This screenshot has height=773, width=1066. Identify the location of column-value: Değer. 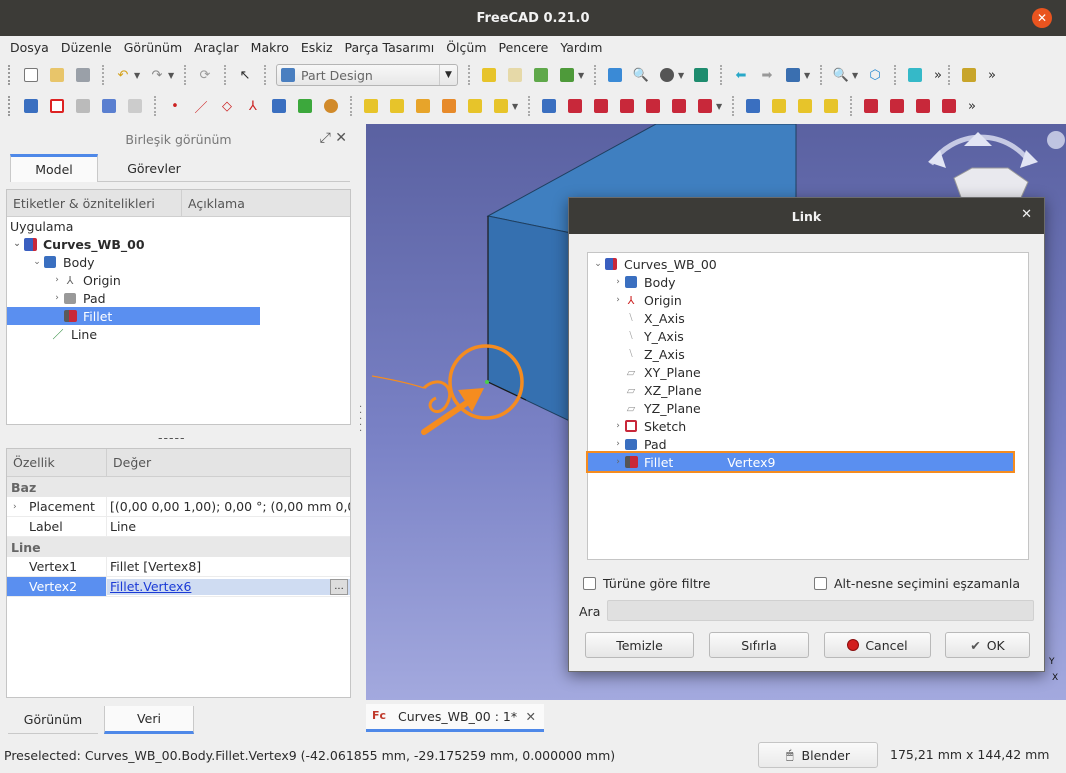
(129, 462).